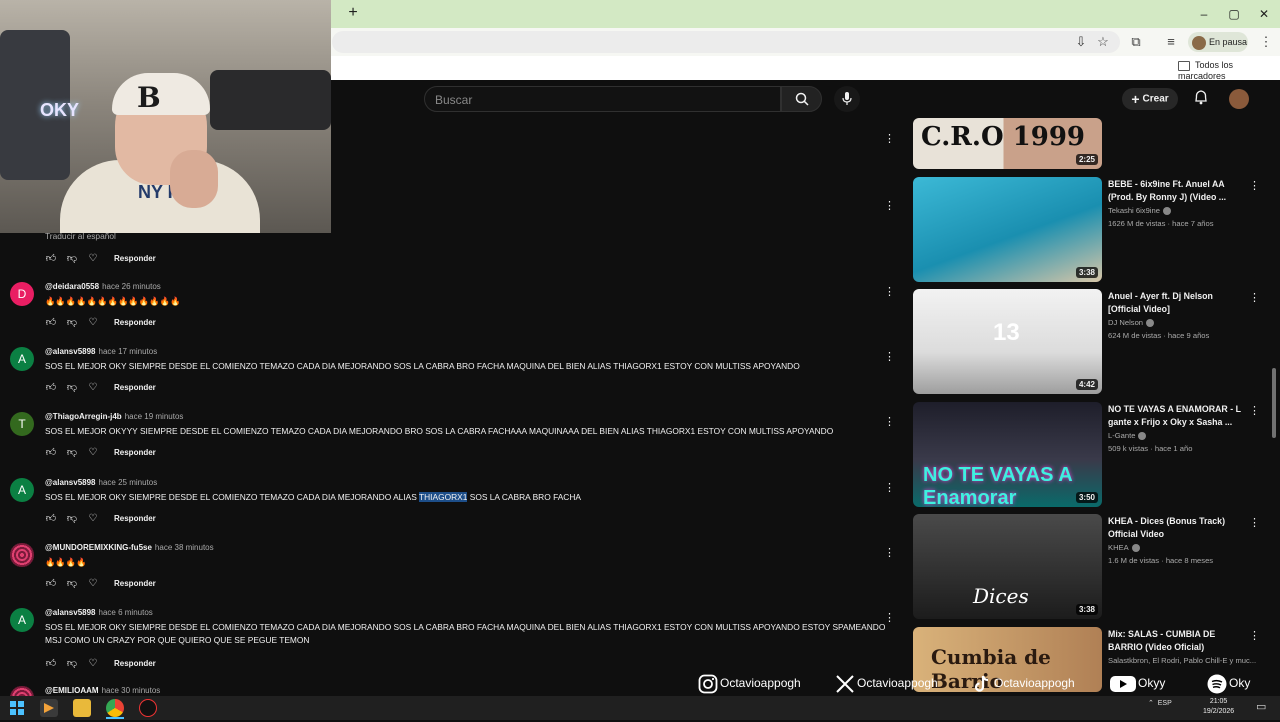  I want to click on account-avatar, so click(1239, 99).